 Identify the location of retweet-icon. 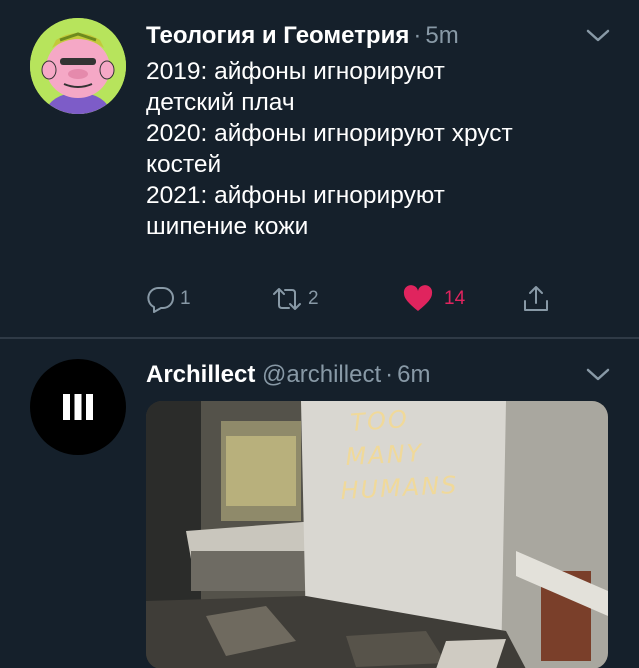
(287, 299).